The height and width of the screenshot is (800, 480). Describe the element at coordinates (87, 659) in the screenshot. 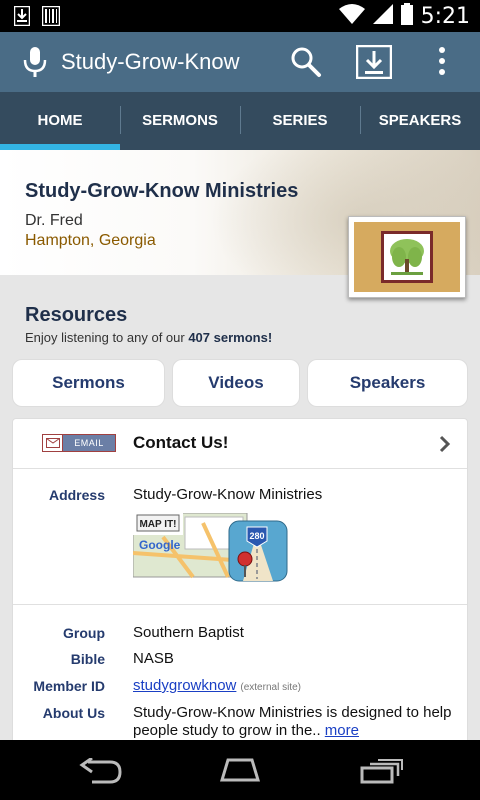

I see `bible-label: Bible` at that location.